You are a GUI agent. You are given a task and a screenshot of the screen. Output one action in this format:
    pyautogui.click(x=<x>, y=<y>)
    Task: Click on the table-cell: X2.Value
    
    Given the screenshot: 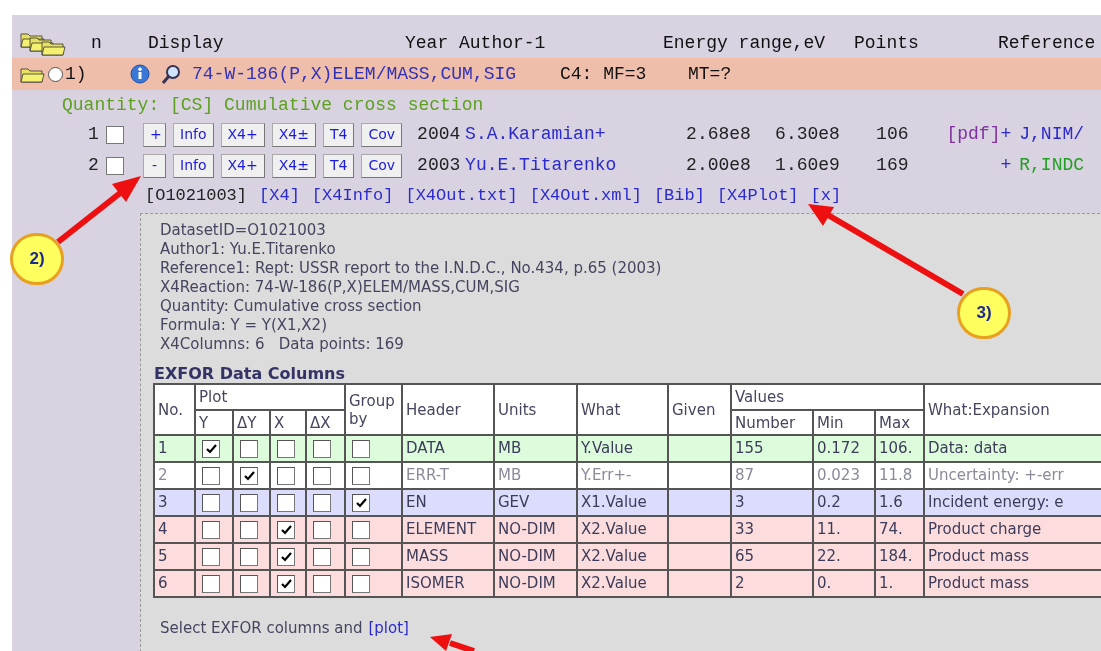 What is the action you would take?
    pyautogui.click(x=622, y=583)
    